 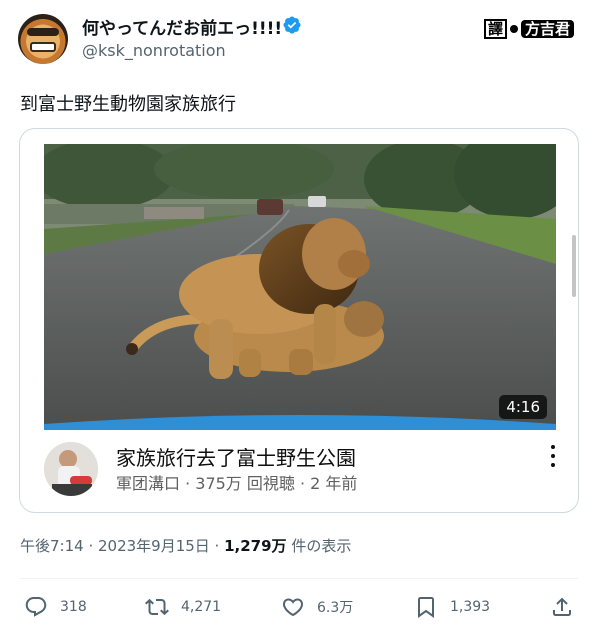 What do you see at coordinates (43, 39) in the screenshot?
I see `author-avatar` at bounding box center [43, 39].